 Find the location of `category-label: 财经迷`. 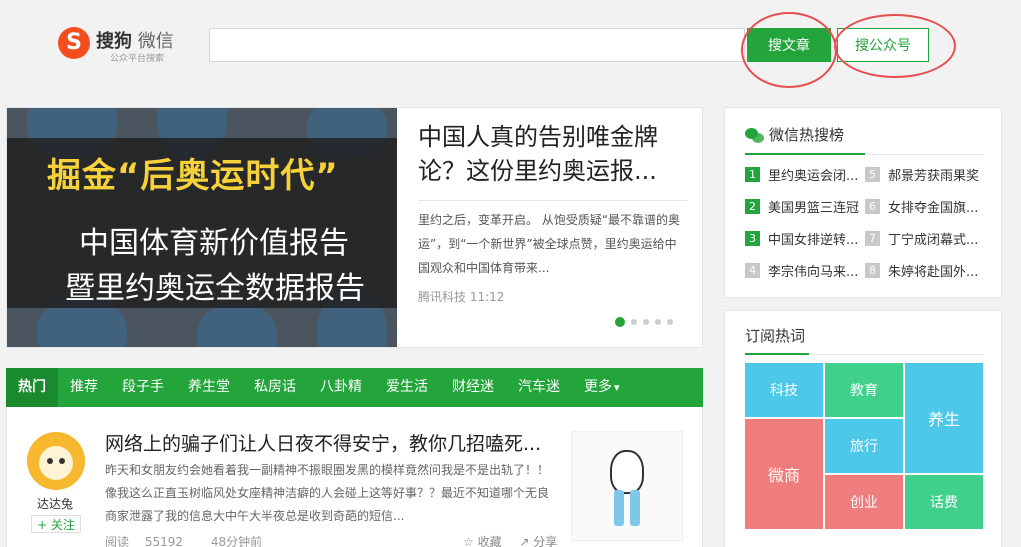

category-label: 财经迷 is located at coordinates (473, 387).